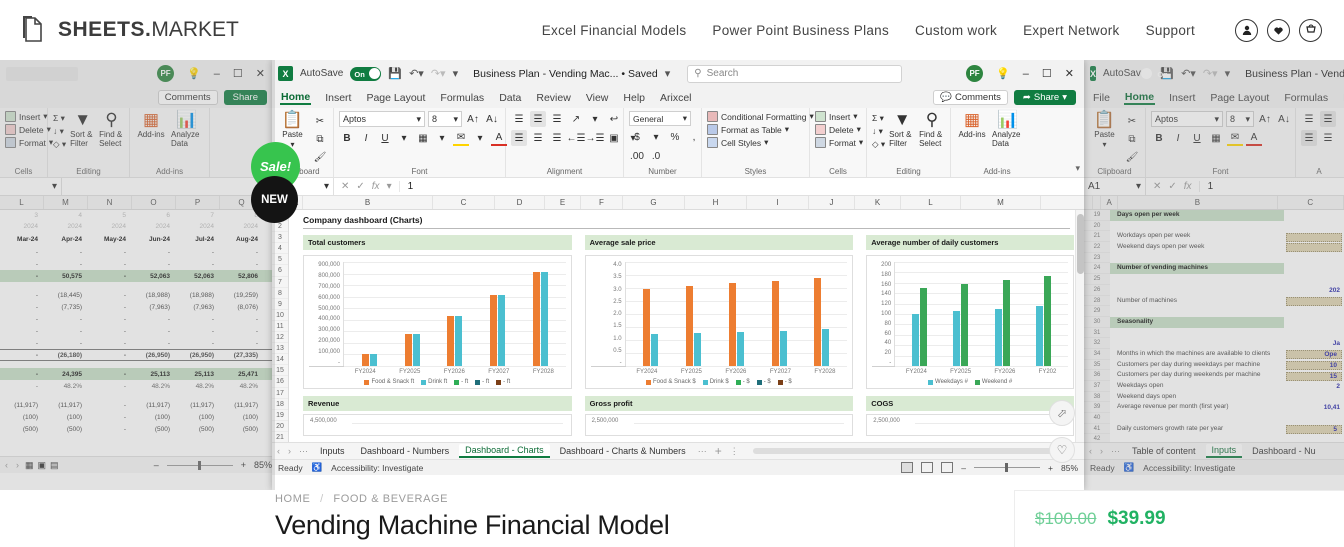 The height and width of the screenshot is (547, 1344). Describe the element at coordinates (1164, 451) in the screenshot. I see `sheet-tab-table-of-content: Table of content` at that location.